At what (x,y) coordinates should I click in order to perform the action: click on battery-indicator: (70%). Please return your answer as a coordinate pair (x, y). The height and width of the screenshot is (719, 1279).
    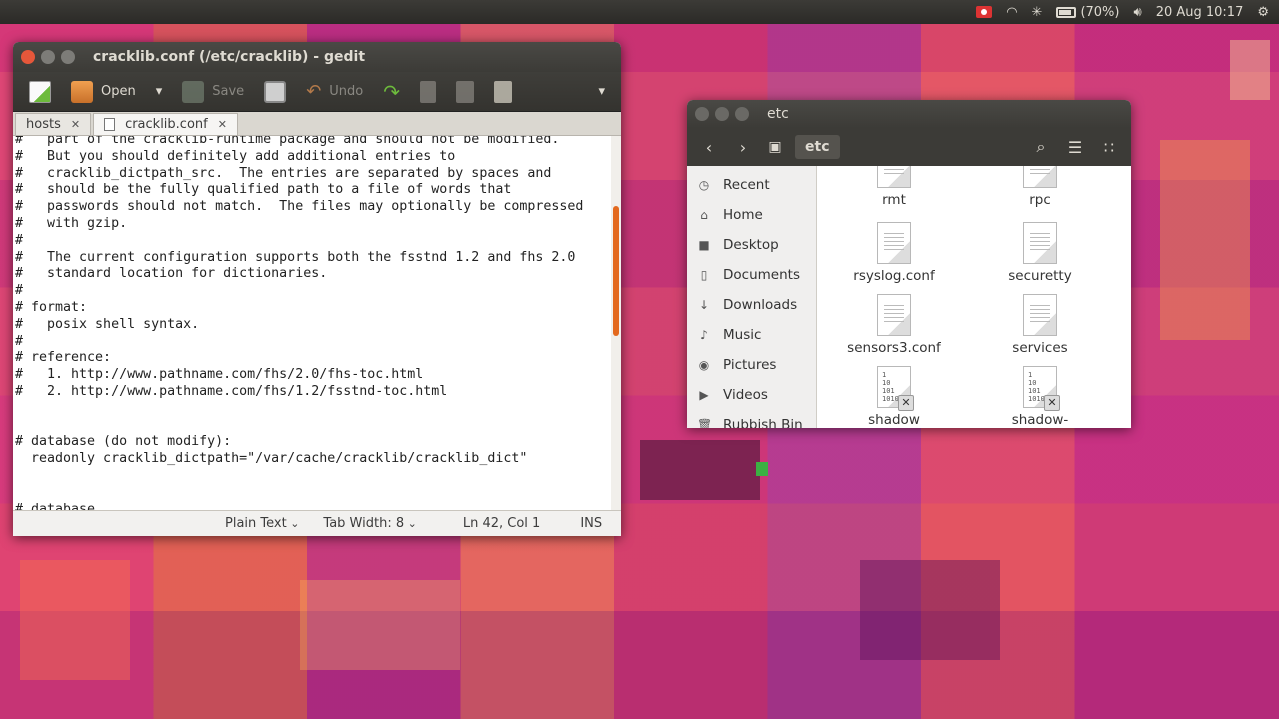
    Looking at the image, I should click on (1087, 12).